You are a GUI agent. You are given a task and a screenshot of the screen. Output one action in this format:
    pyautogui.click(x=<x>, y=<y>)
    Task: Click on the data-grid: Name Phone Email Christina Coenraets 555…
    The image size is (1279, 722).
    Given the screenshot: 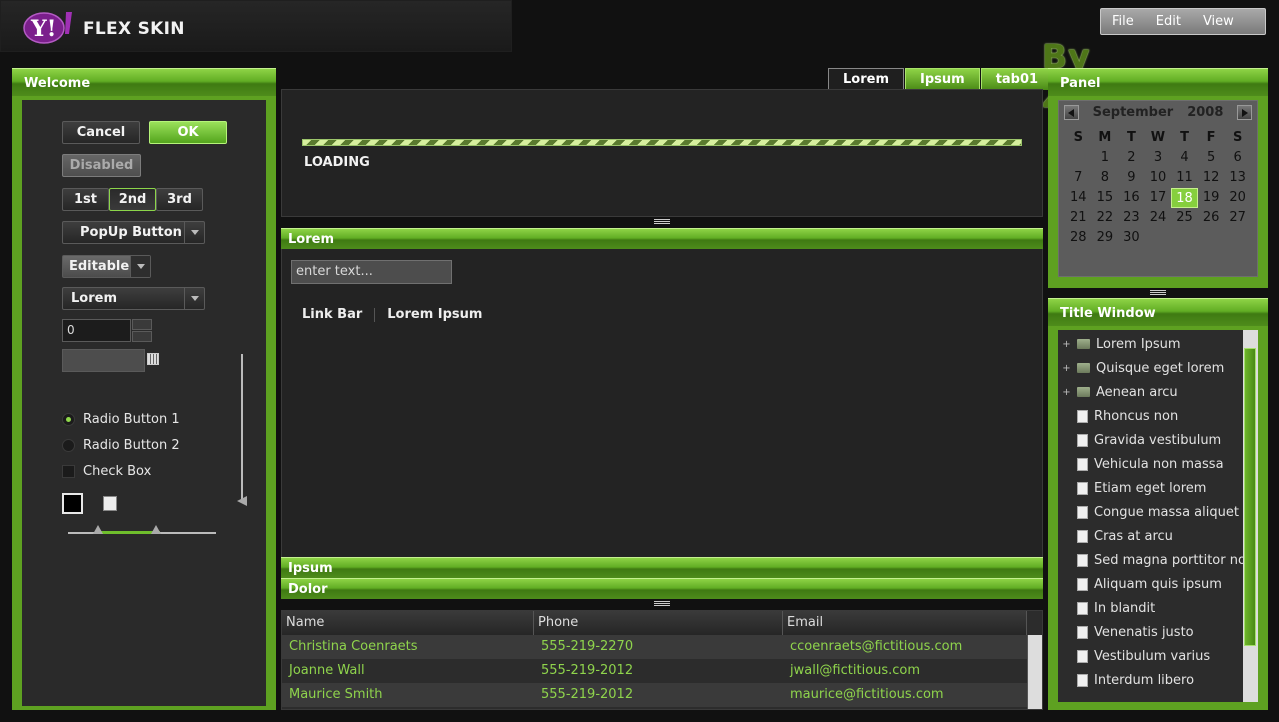 What is the action you would take?
    pyautogui.click(x=662, y=660)
    